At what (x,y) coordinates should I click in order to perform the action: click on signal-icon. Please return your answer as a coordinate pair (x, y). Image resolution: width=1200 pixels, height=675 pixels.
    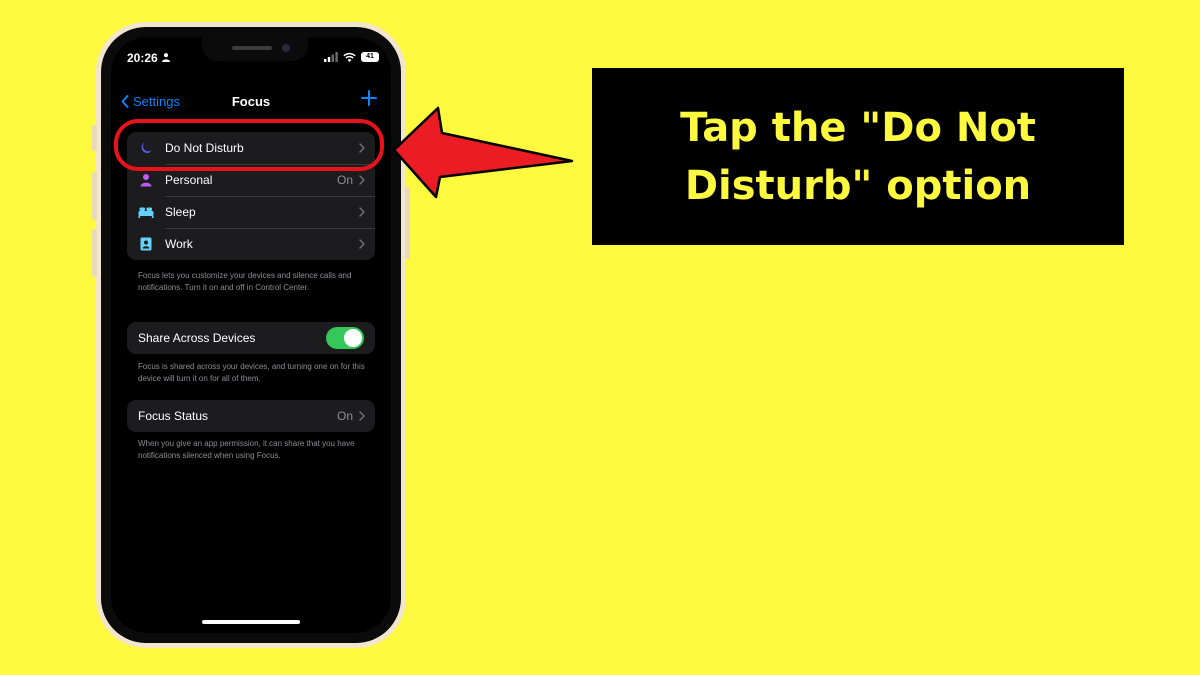
    Looking at the image, I should click on (331, 57).